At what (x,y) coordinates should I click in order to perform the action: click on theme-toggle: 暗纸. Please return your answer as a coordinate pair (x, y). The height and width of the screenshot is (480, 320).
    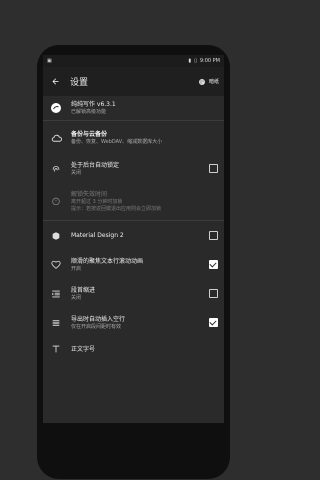
    Looking at the image, I should click on (208, 82).